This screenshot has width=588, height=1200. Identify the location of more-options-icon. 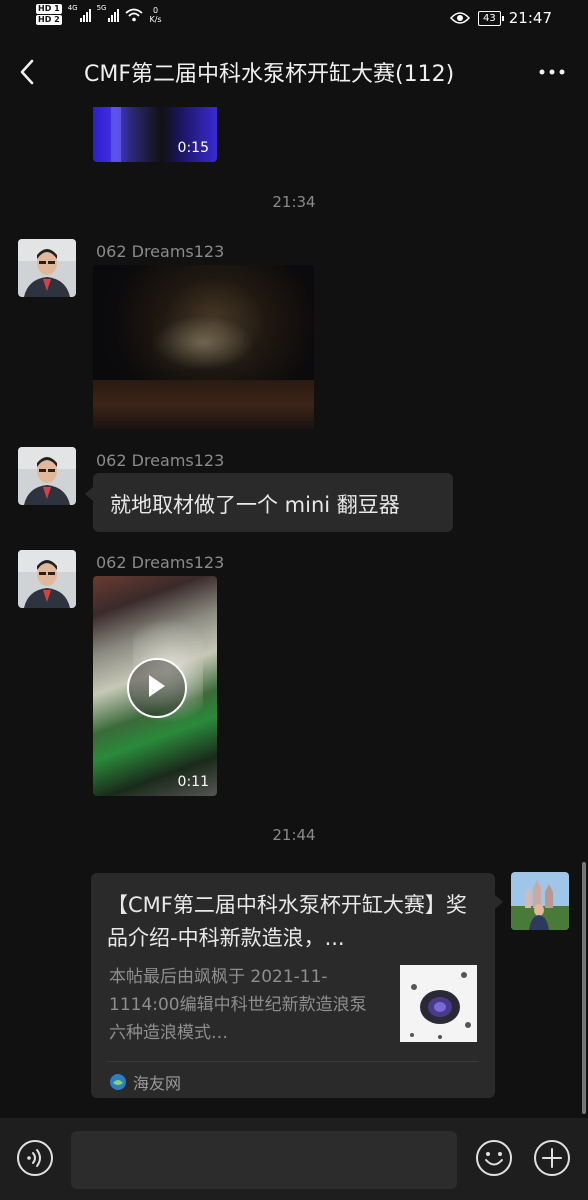
(552, 72).